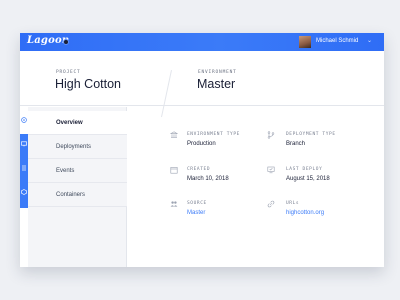 The height and width of the screenshot is (300, 400). What do you see at coordinates (202, 42) in the screenshot?
I see `top-bar: Lagoon Michael Schmid ⌄` at bounding box center [202, 42].